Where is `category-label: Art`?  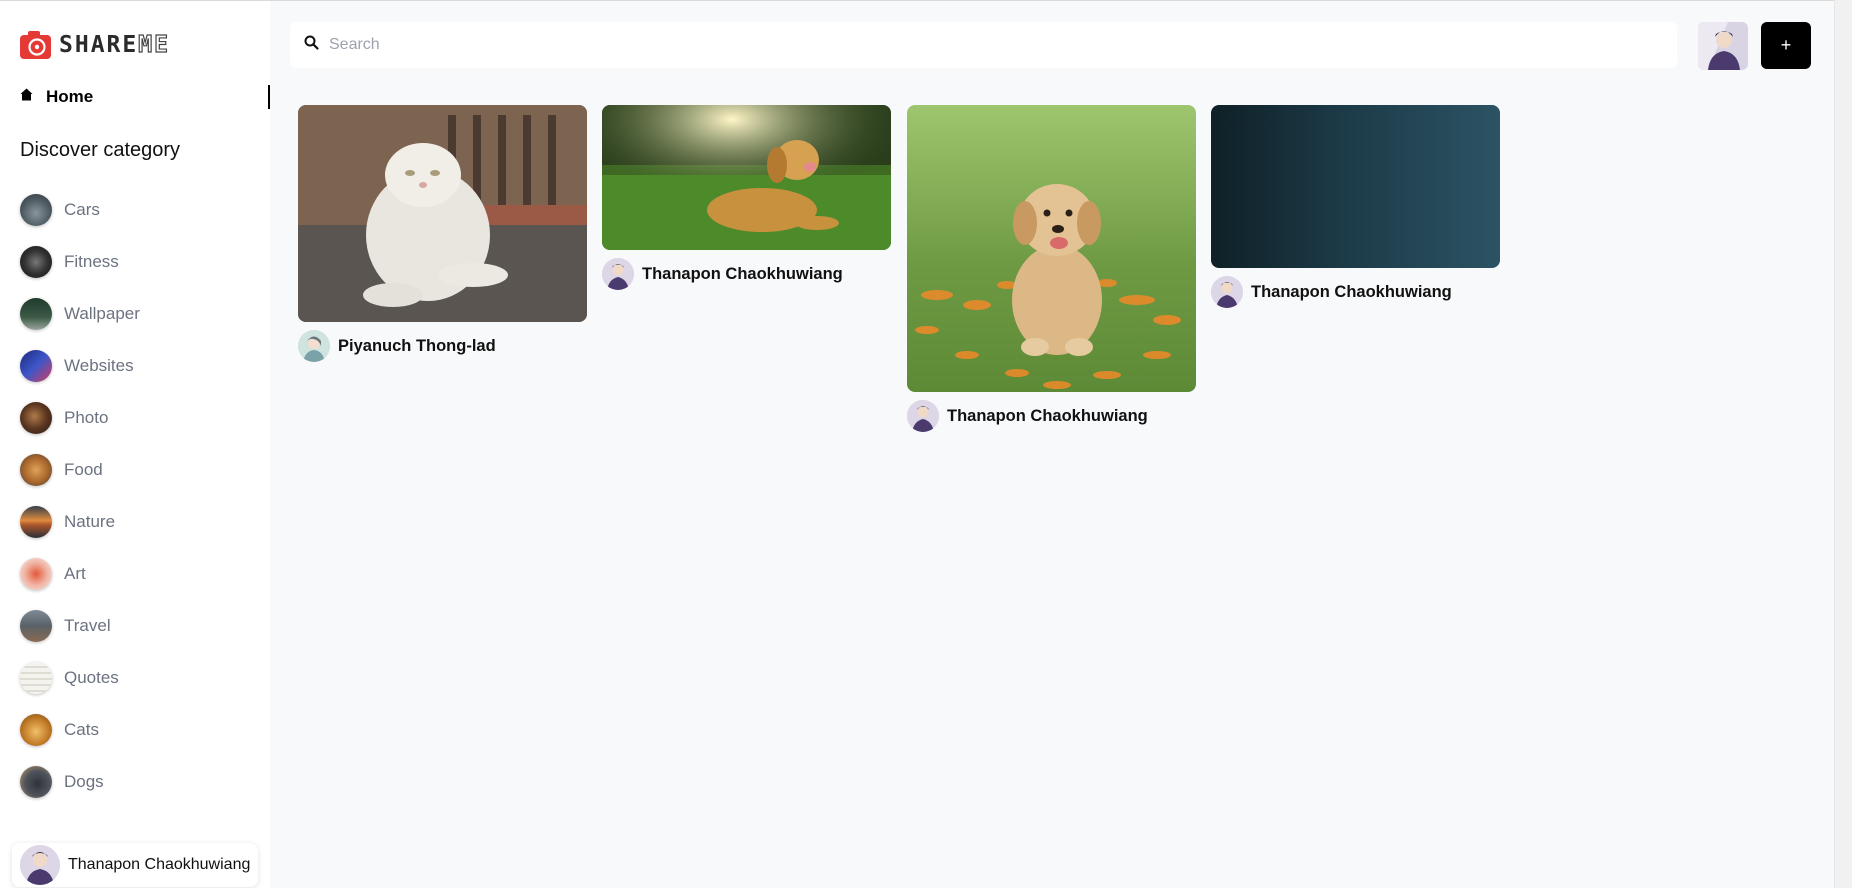 category-label: Art is located at coordinates (75, 573).